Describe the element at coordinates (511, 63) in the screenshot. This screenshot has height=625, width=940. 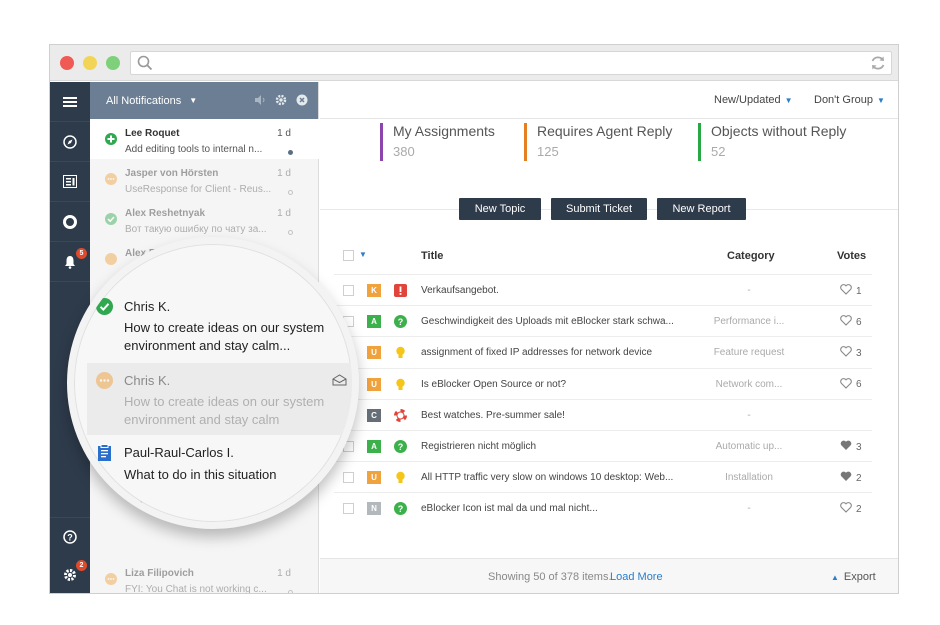
I see `address-bar` at that location.